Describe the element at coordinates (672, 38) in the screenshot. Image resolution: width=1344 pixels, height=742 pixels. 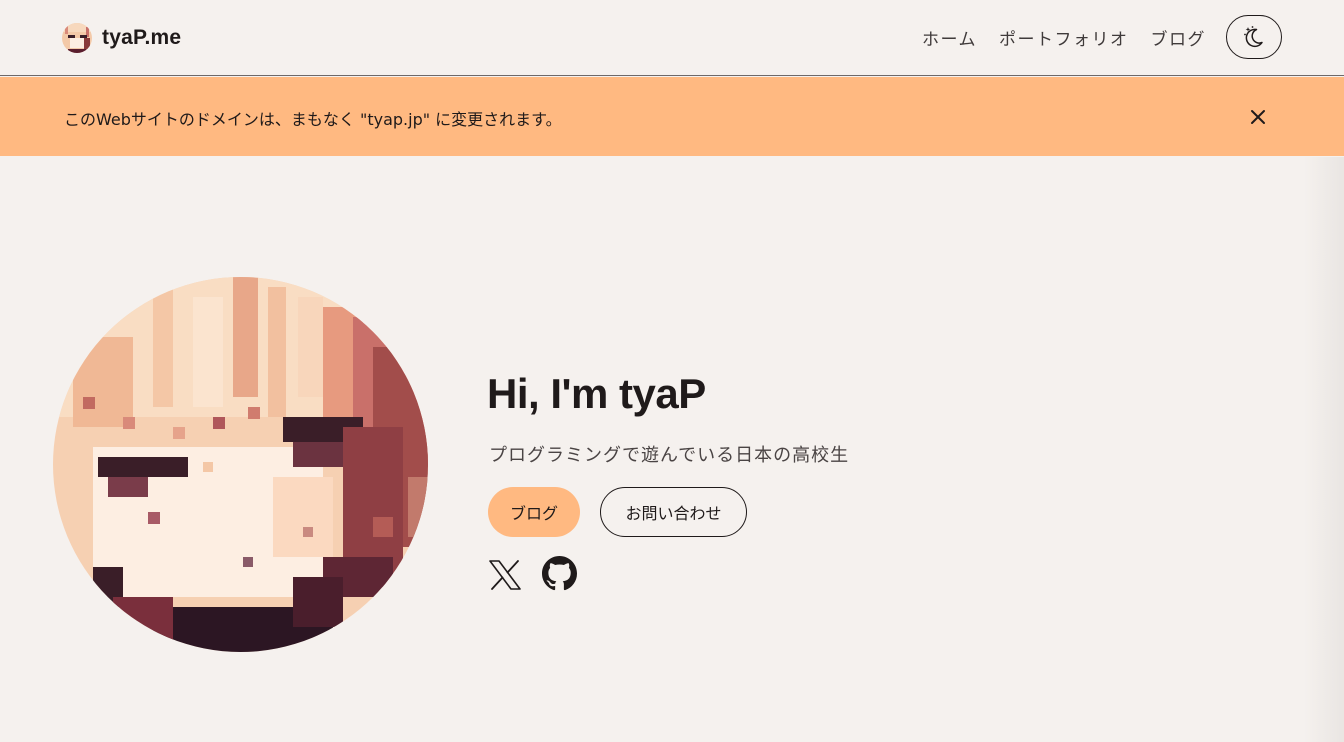
I see `site-header: tyaP.me ホーム ポートフォリオ ブログ` at that location.